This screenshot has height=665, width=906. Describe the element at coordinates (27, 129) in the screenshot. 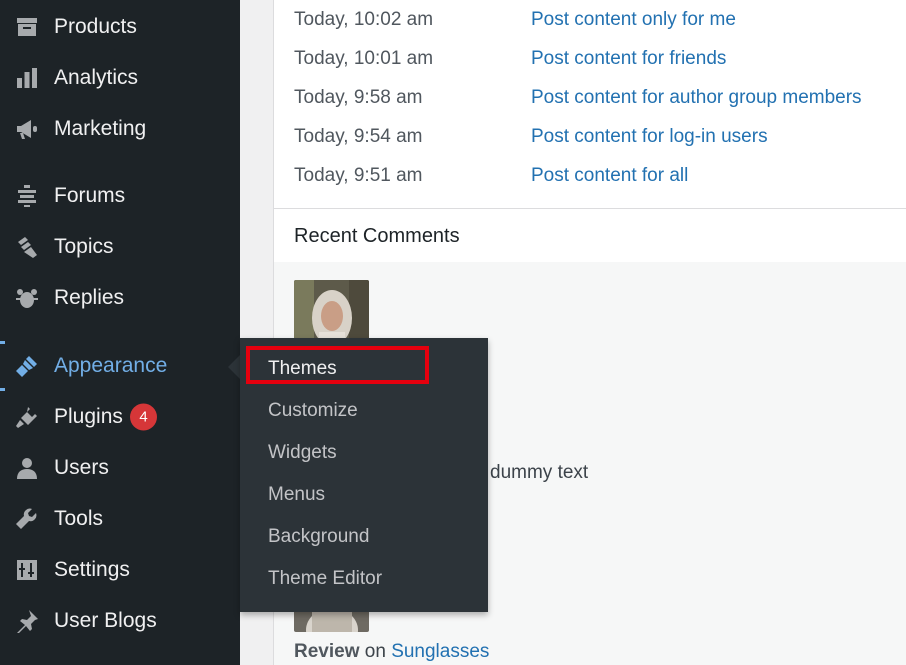

I see `megaphone-icon` at that location.